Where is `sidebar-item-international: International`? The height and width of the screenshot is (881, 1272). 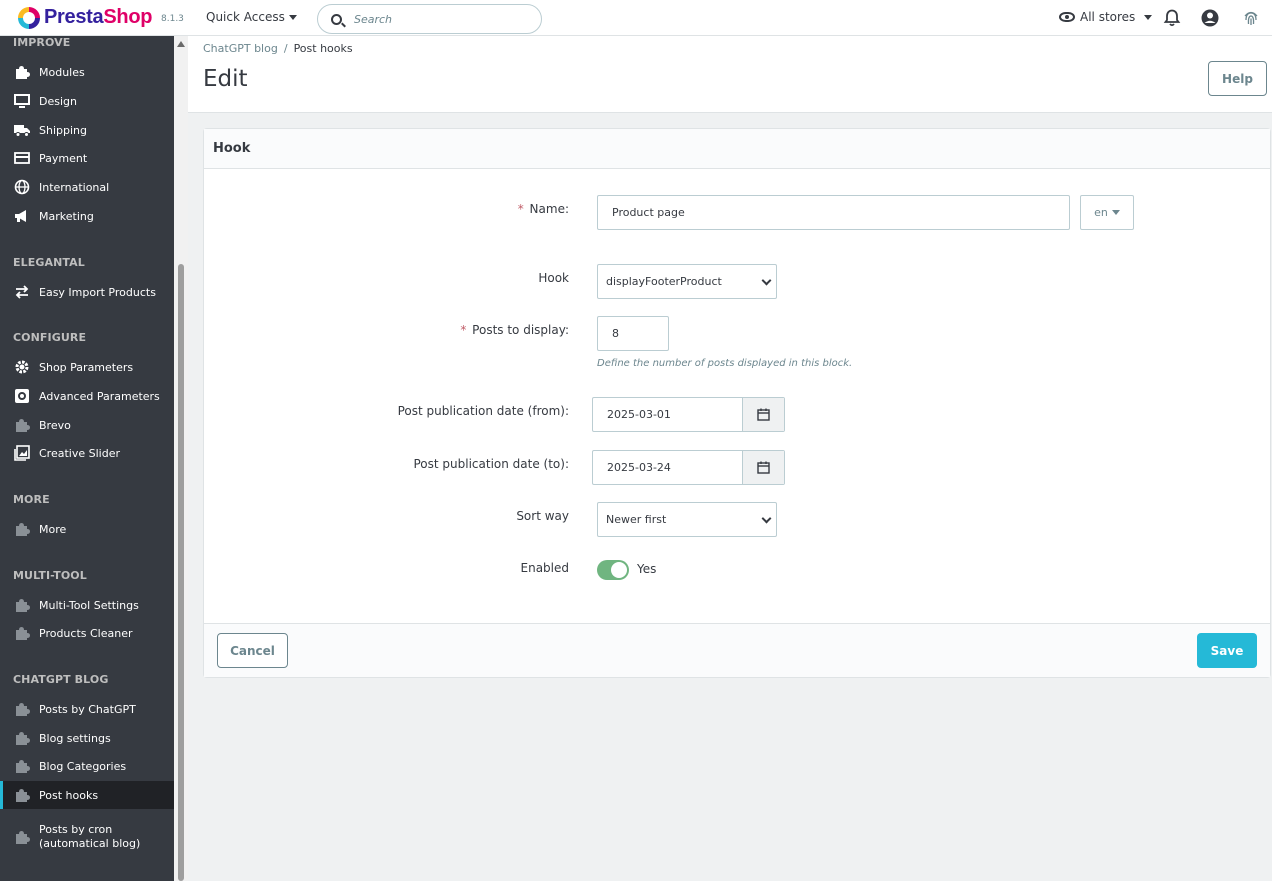 sidebar-item-international: International is located at coordinates (87, 187).